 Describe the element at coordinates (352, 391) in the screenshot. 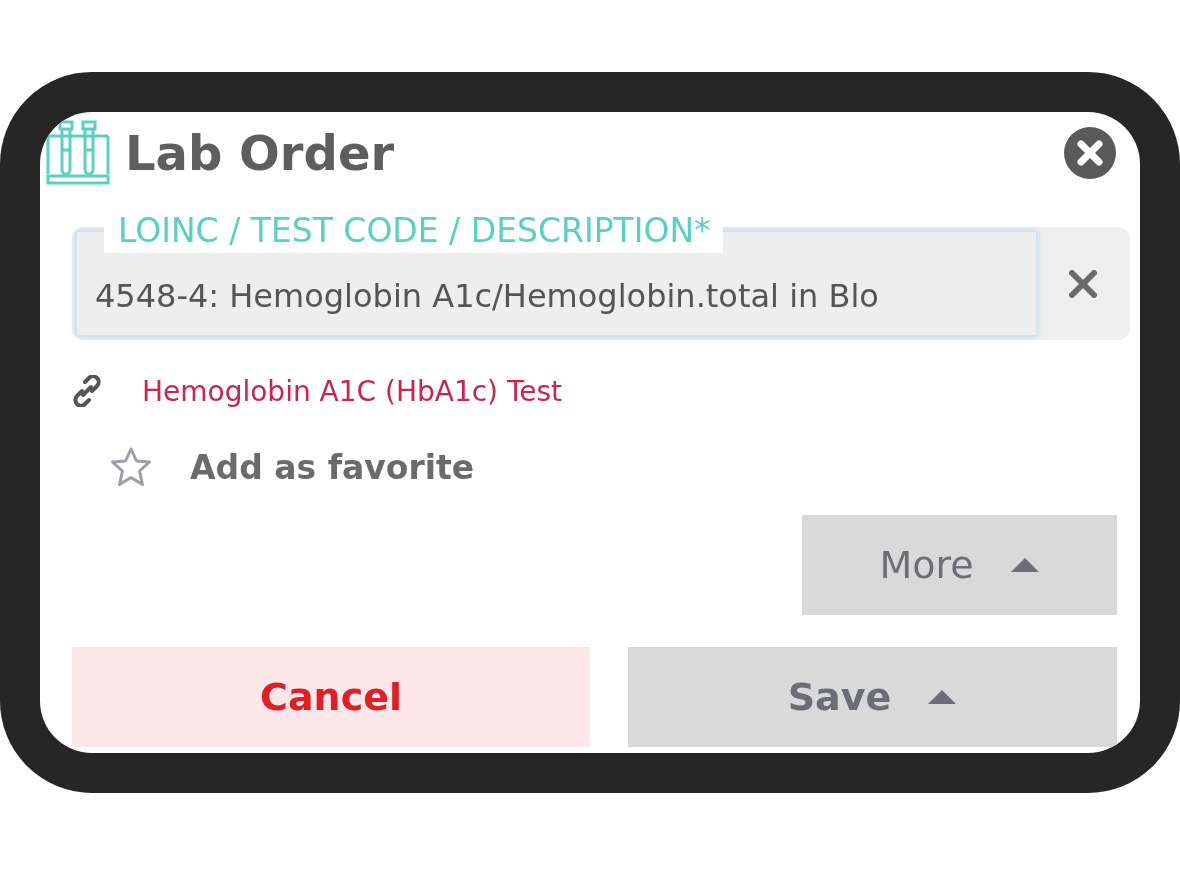

I see `reference-link: Hemoglobin A1C (HbA1c) Test` at that location.